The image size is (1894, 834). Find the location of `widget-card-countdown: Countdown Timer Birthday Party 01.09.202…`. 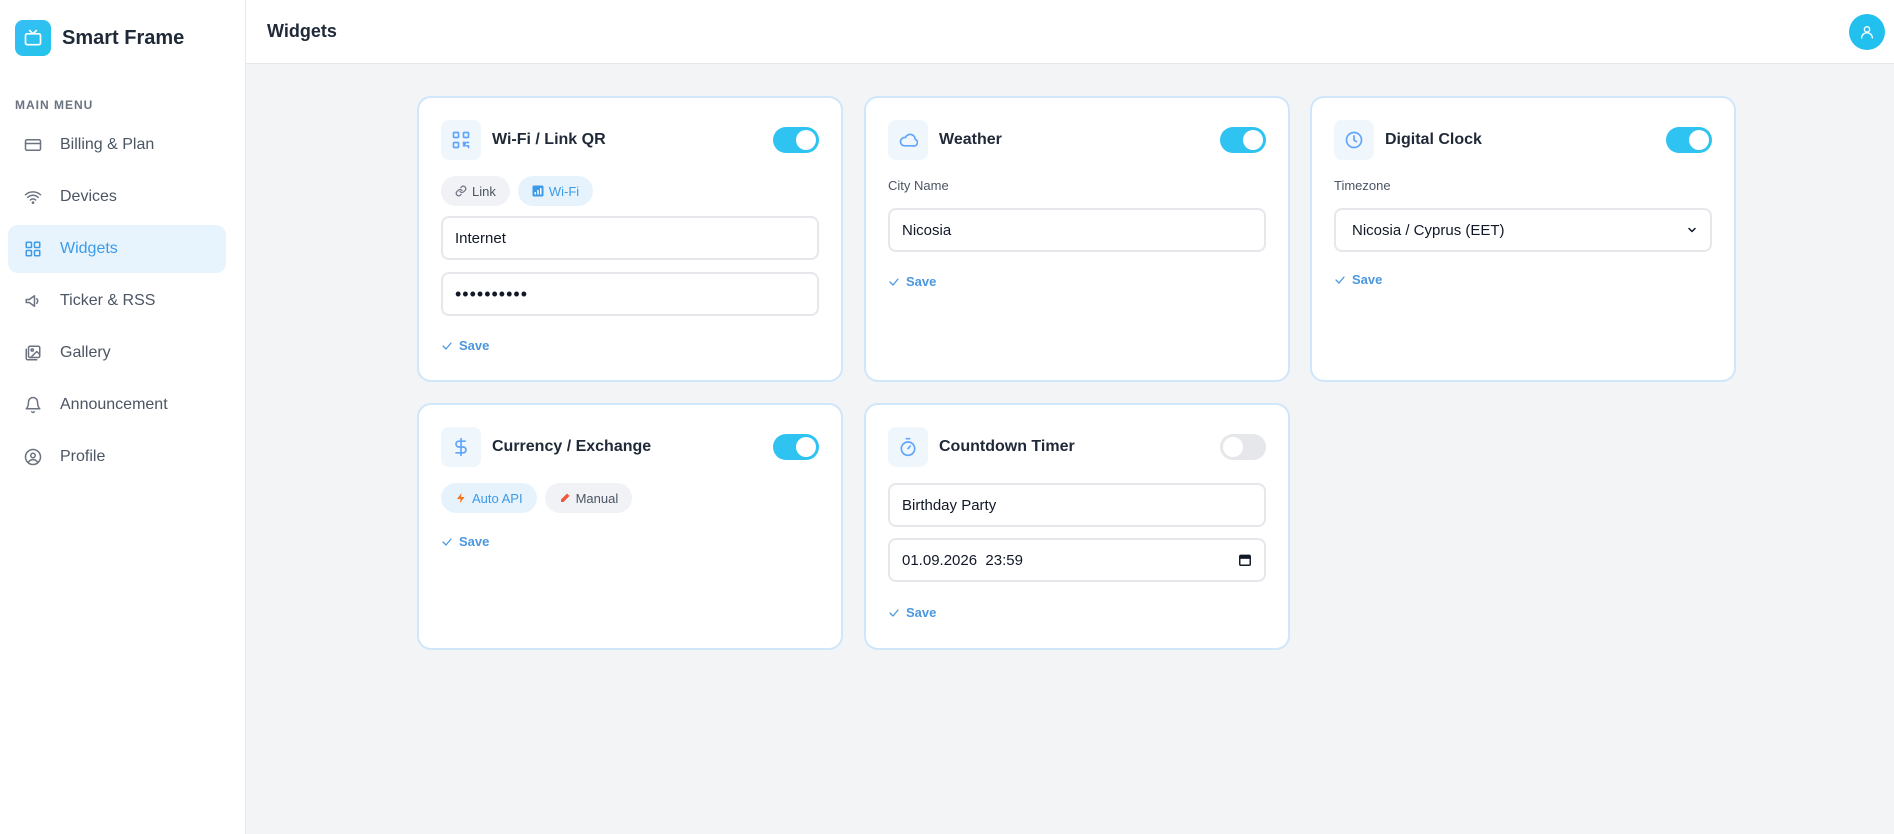

widget-card-countdown: Countdown Timer Birthday Party 01.09.202… is located at coordinates (1077, 526).